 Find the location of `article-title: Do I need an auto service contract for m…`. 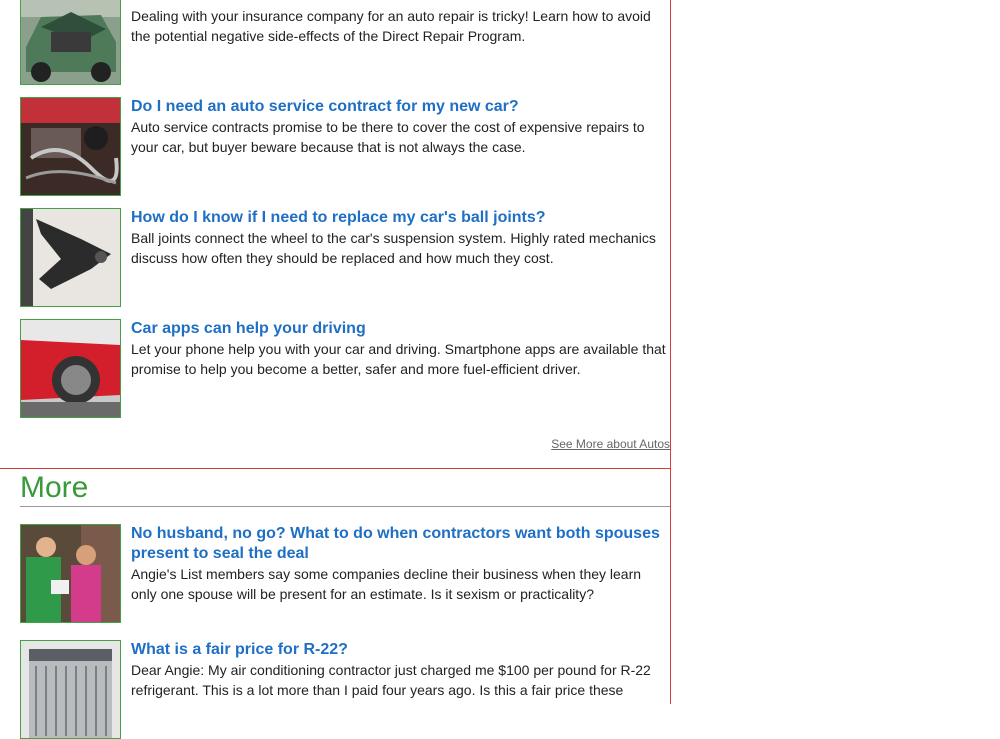

article-title: Do I need an auto service contract for m… is located at coordinates (396, 107).